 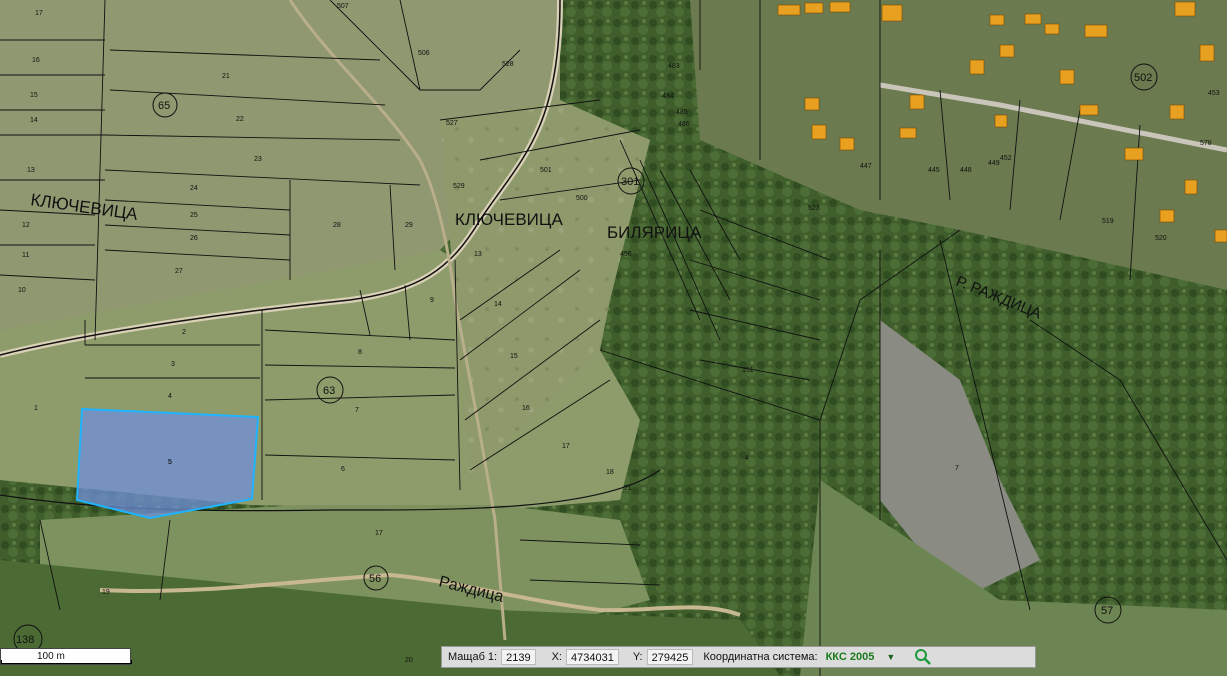 What do you see at coordinates (1143, 78) in the screenshot?
I see `district-number-502: 502` at bounding box center [1143, 78].